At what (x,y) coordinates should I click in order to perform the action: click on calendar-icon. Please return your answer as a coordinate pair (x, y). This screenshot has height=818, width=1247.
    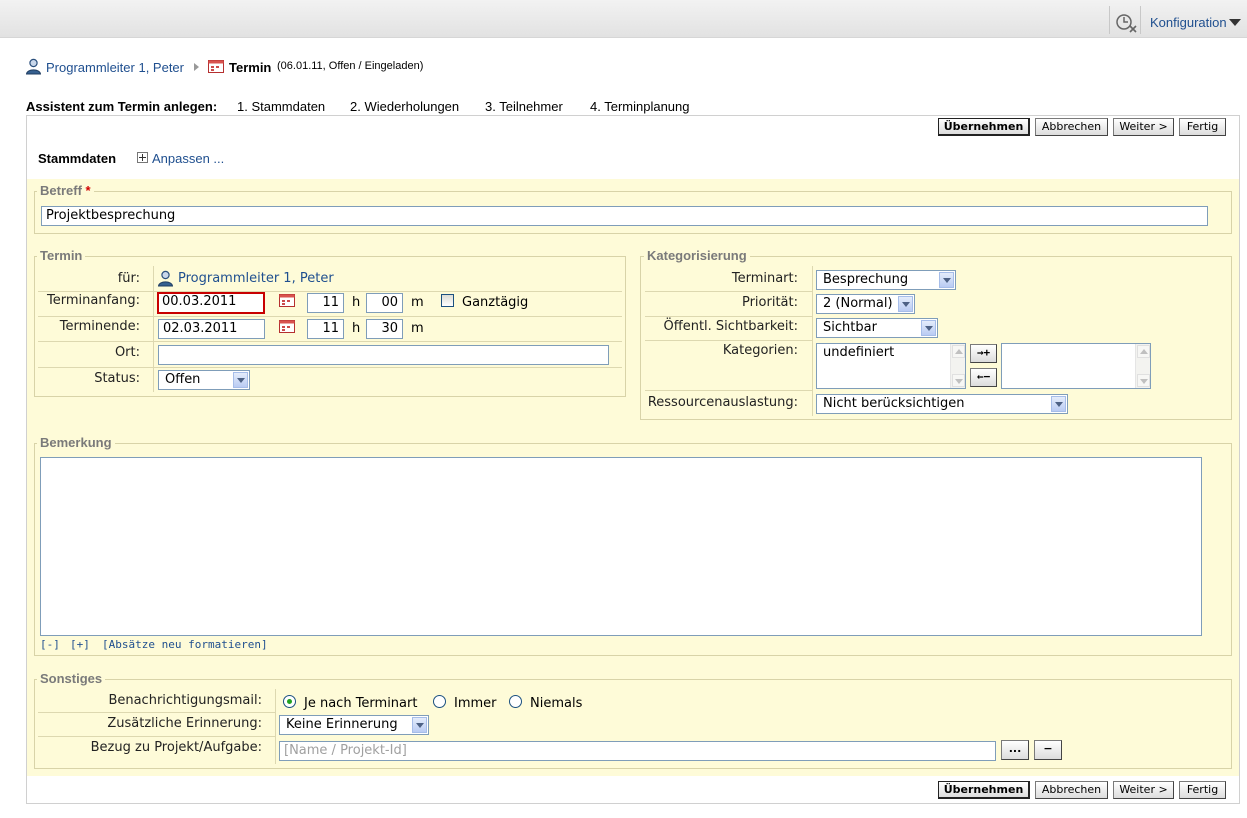
    Looking at the image, I should click on (216, 66).